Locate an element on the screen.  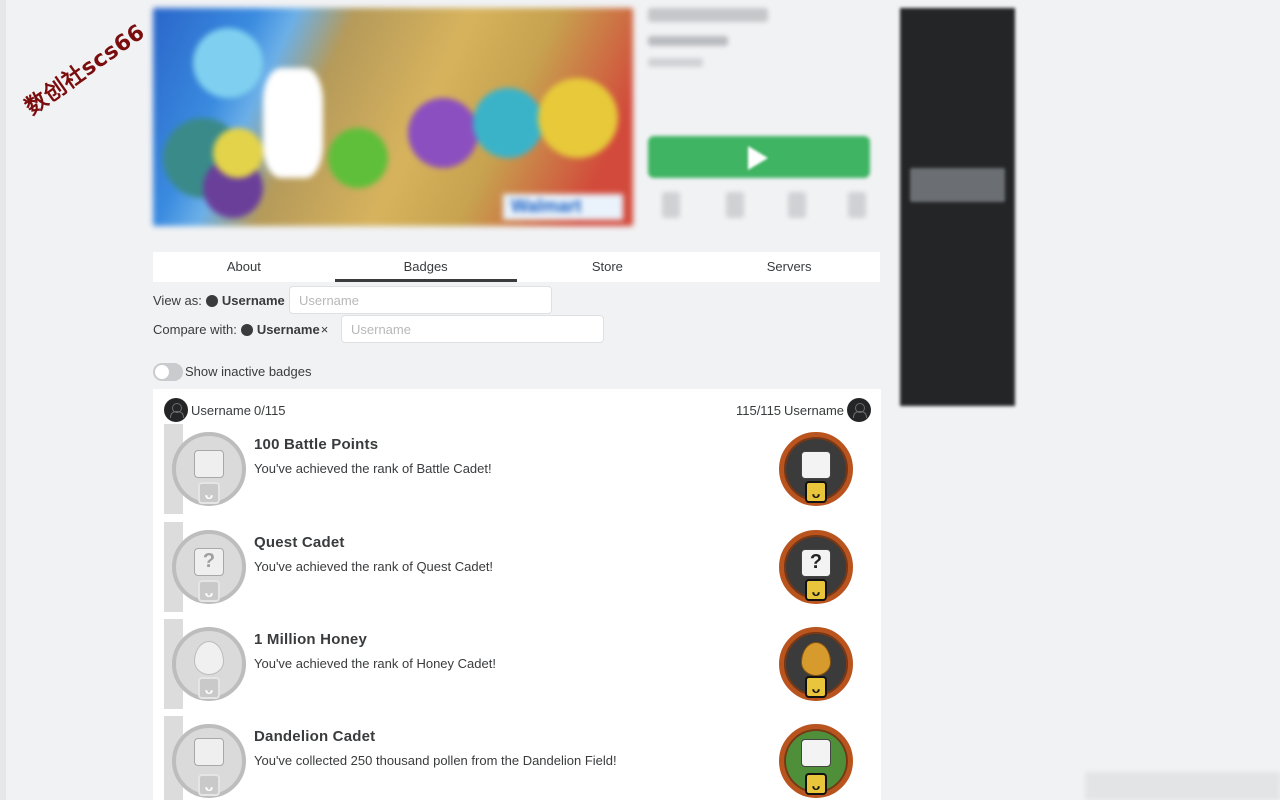
inactive-badges-label: Show inactive badges is located at coordinates (248, 371).